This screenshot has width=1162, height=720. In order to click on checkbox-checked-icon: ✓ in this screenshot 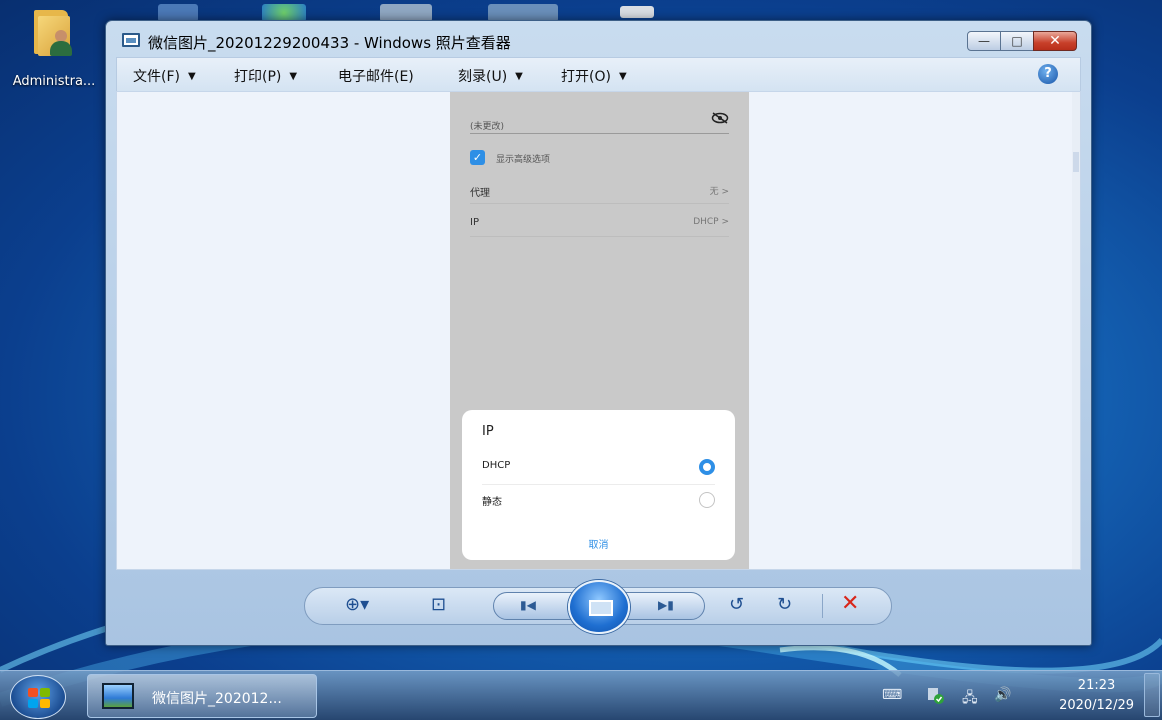, I will do `click(477, 157)`.